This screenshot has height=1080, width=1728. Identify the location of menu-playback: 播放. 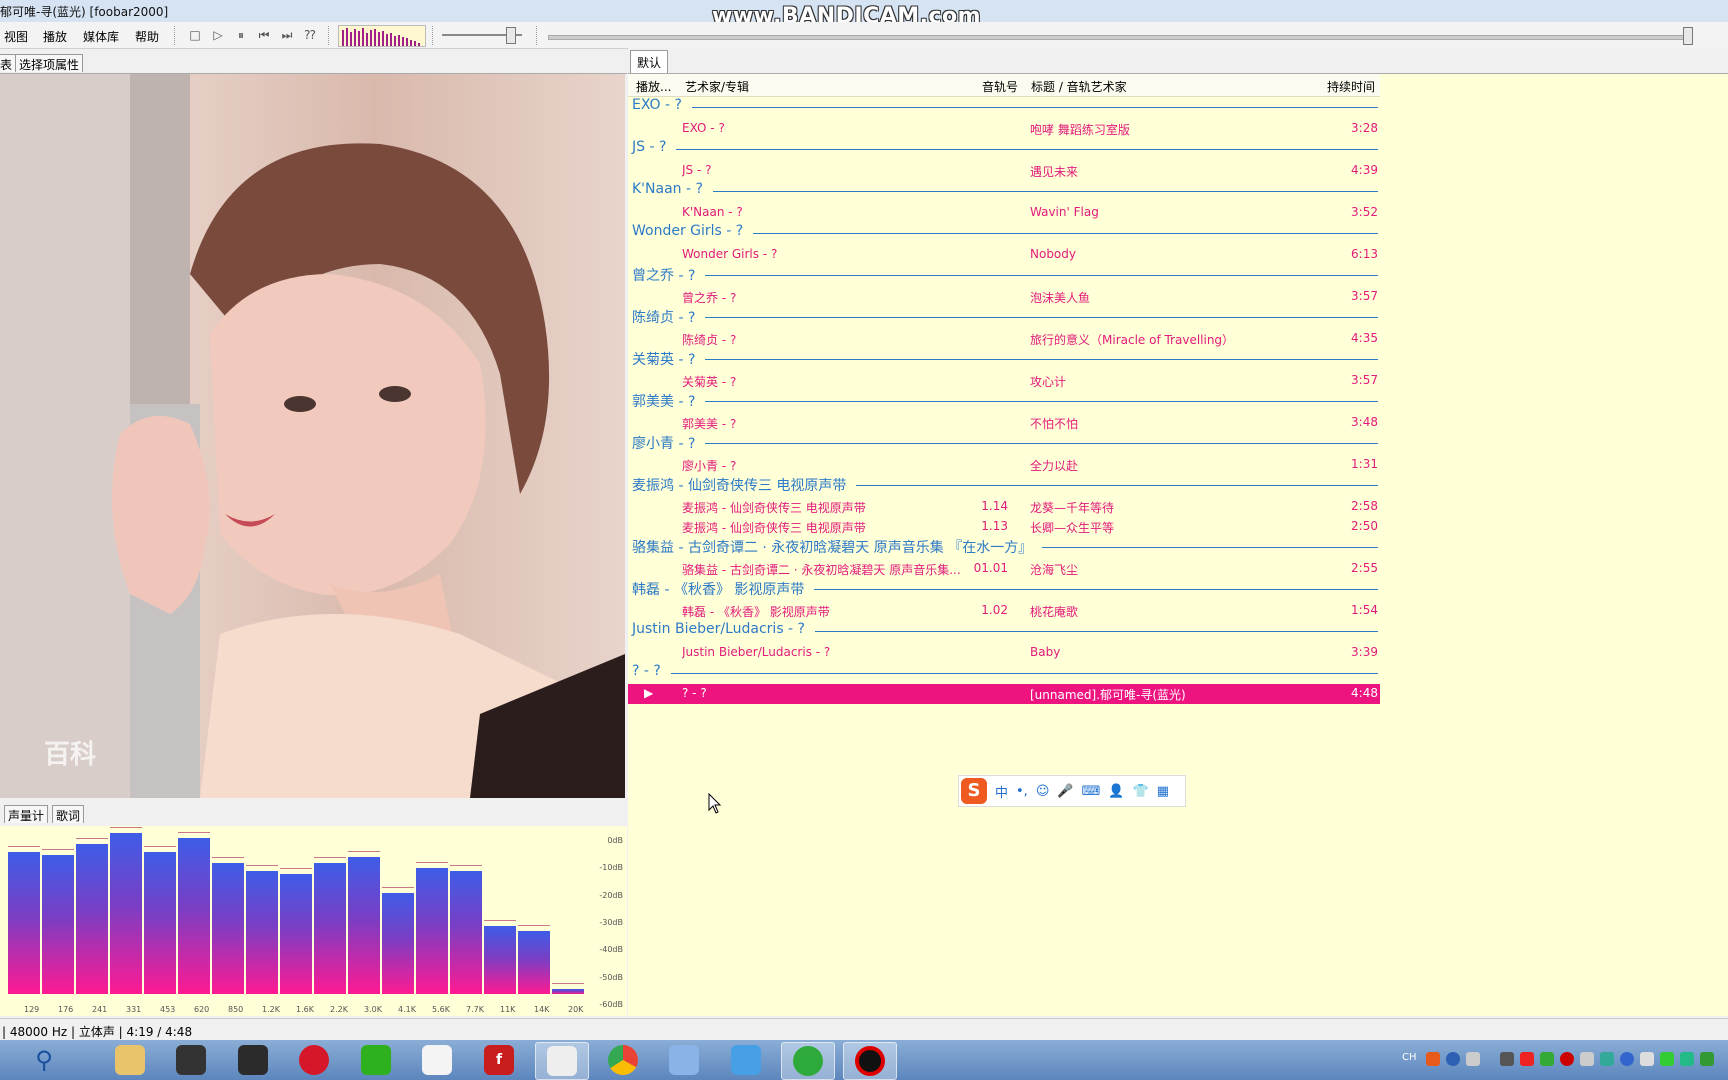
(55, 36).